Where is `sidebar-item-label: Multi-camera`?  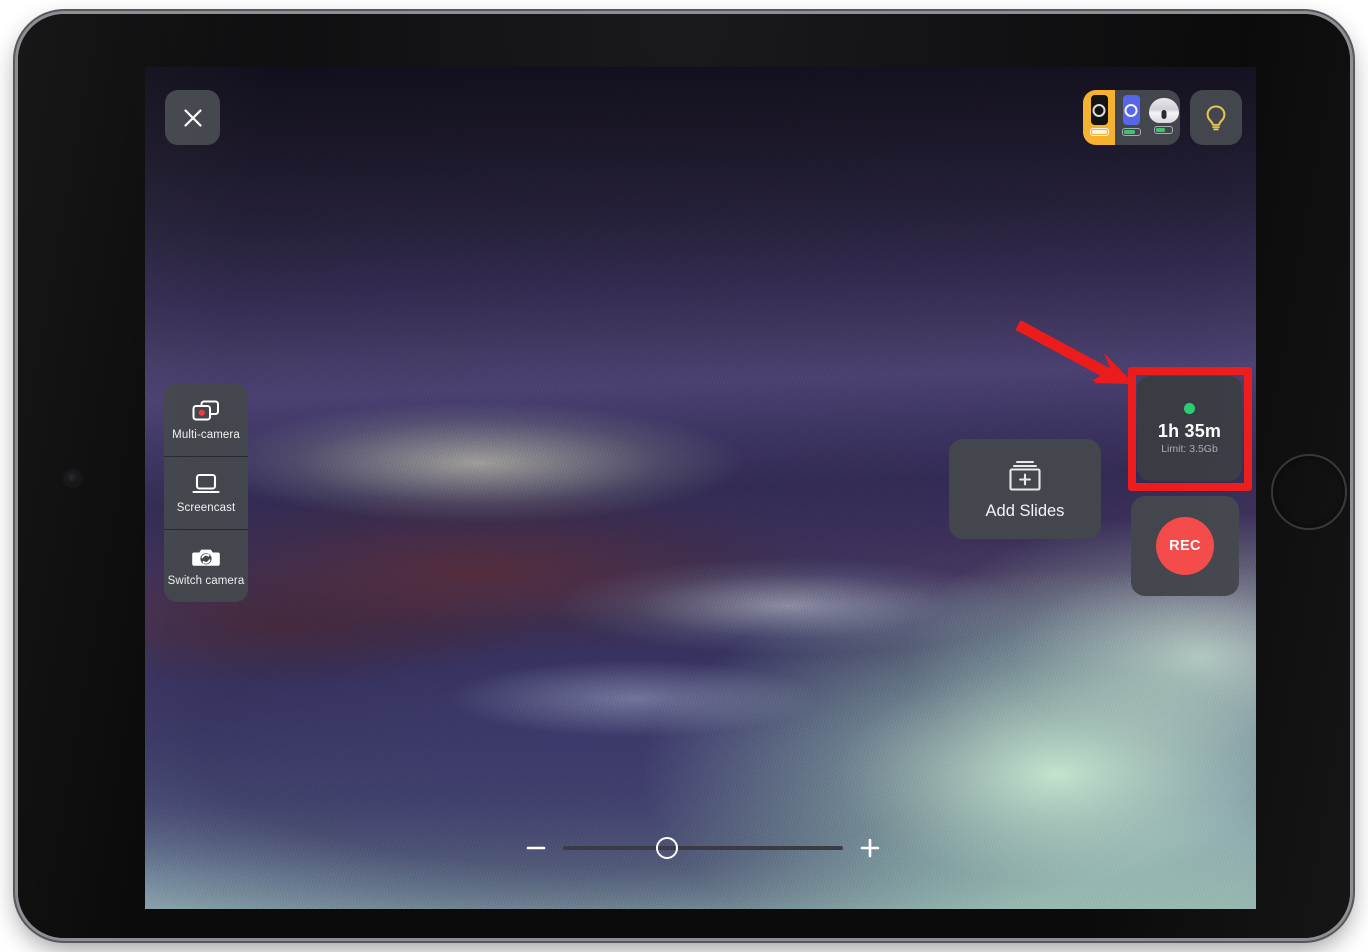 sidebar-item-label: Multi-camera is located at coordinates (206, 434).